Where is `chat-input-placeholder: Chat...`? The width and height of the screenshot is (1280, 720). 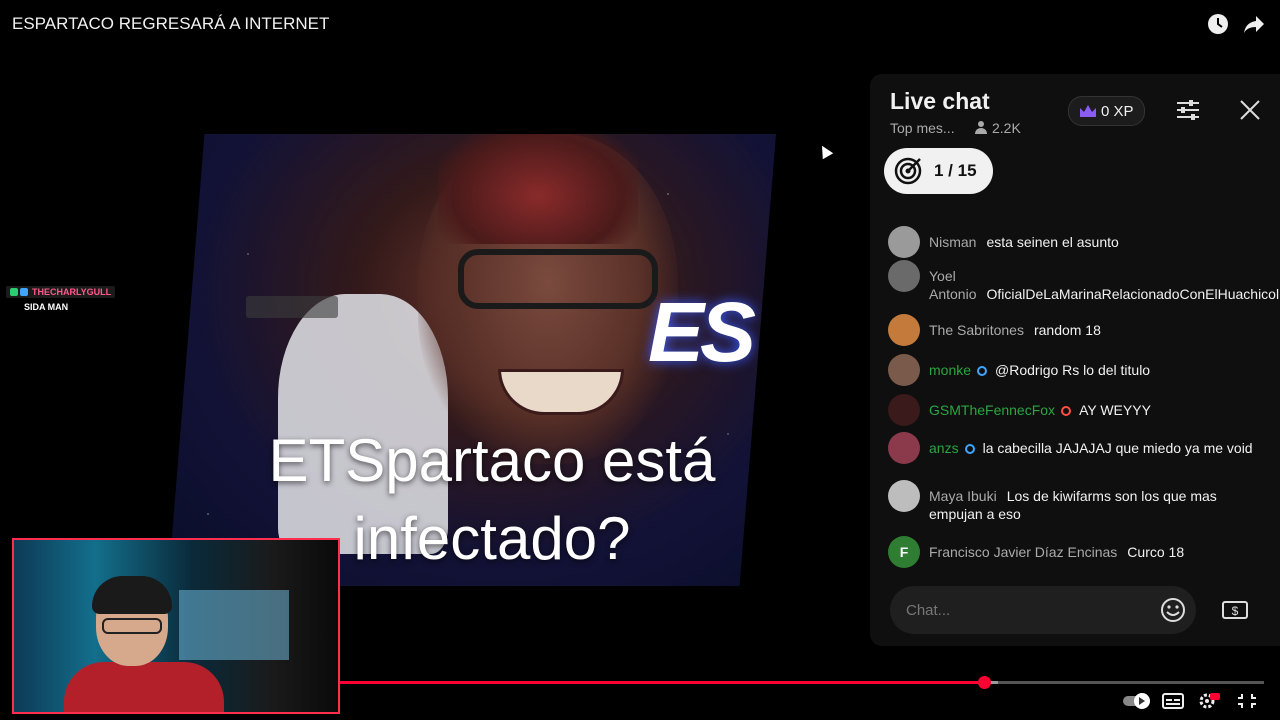
chat-input-placeholder: Chat... is located at coordinates (928, 610).